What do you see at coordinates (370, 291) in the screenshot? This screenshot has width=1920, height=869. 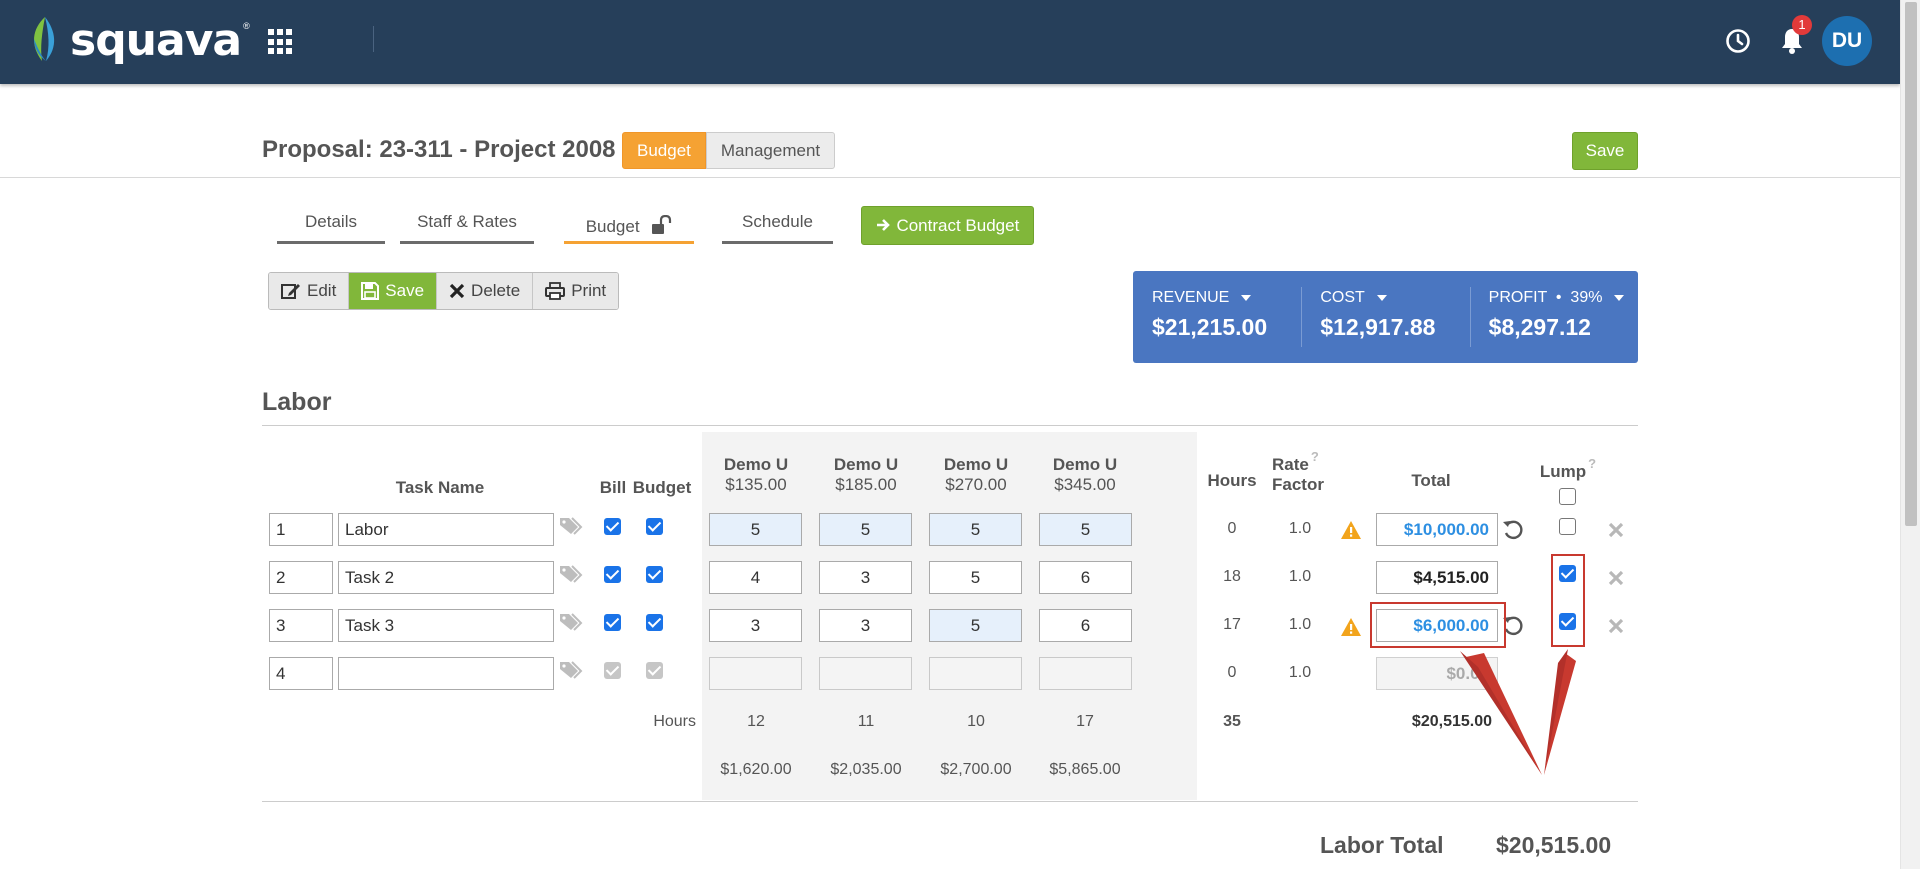 I see `floppy-disk-icon` at bounding box center [370, 291].